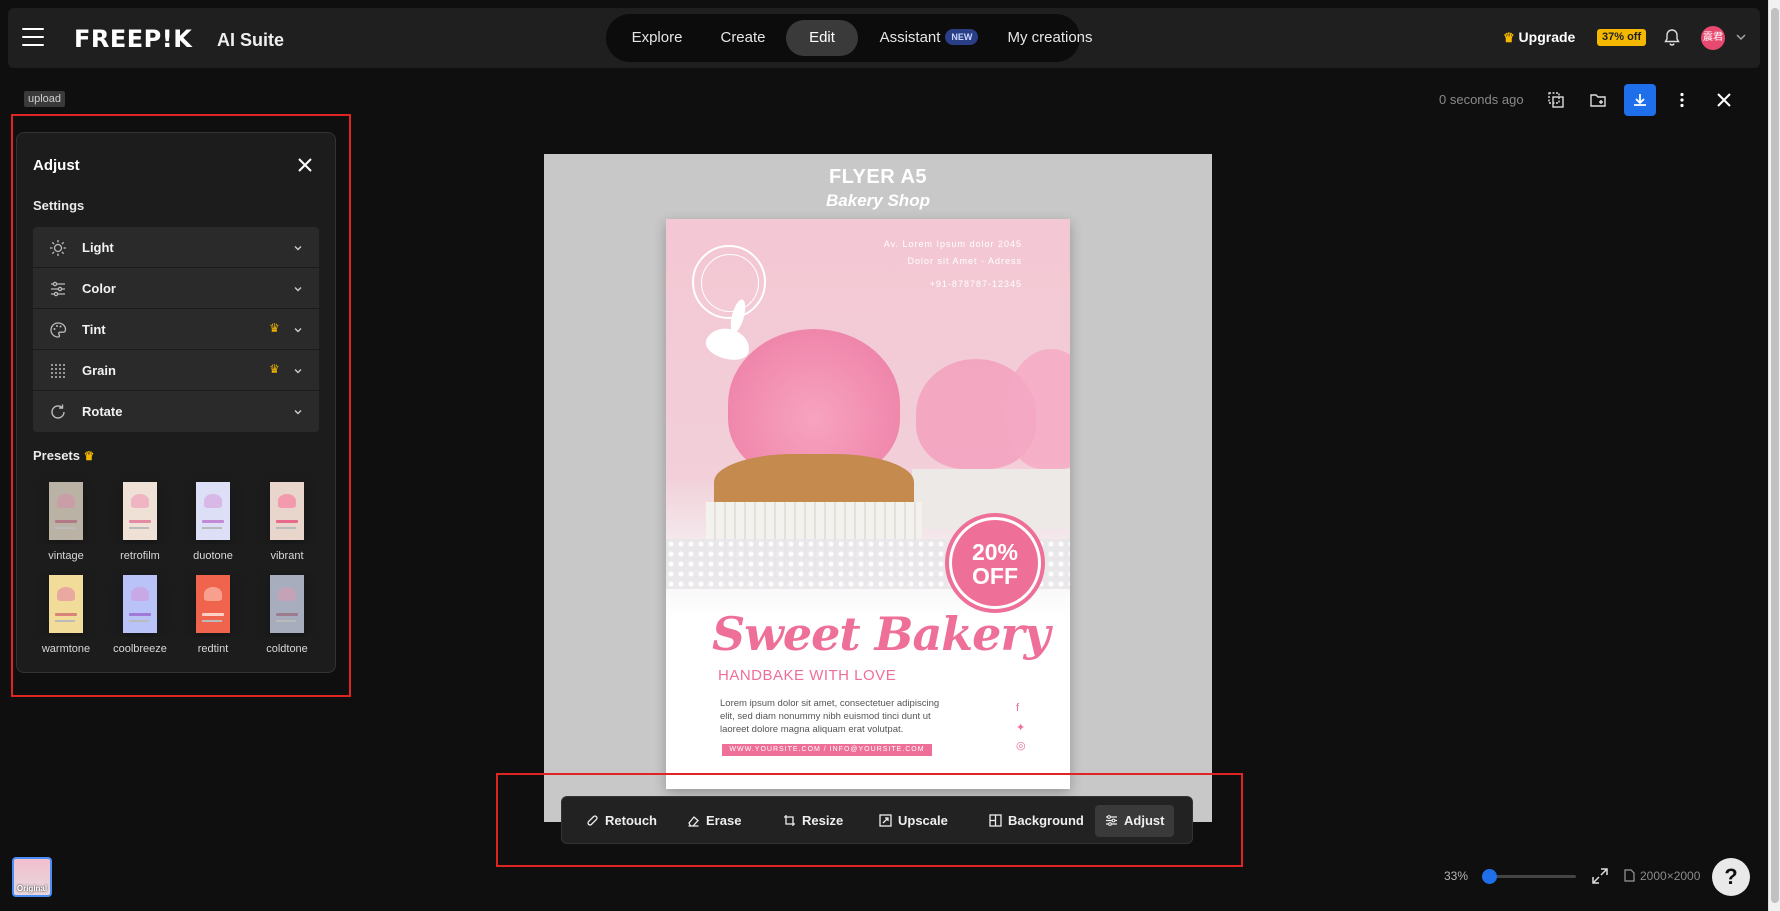 The height and width of the screenshot is (911, 1780). What do you see at coordinates (1135, 821) in the screenshot?
I see `adjust-button: Adjust` at bounding box center [1135, 821].